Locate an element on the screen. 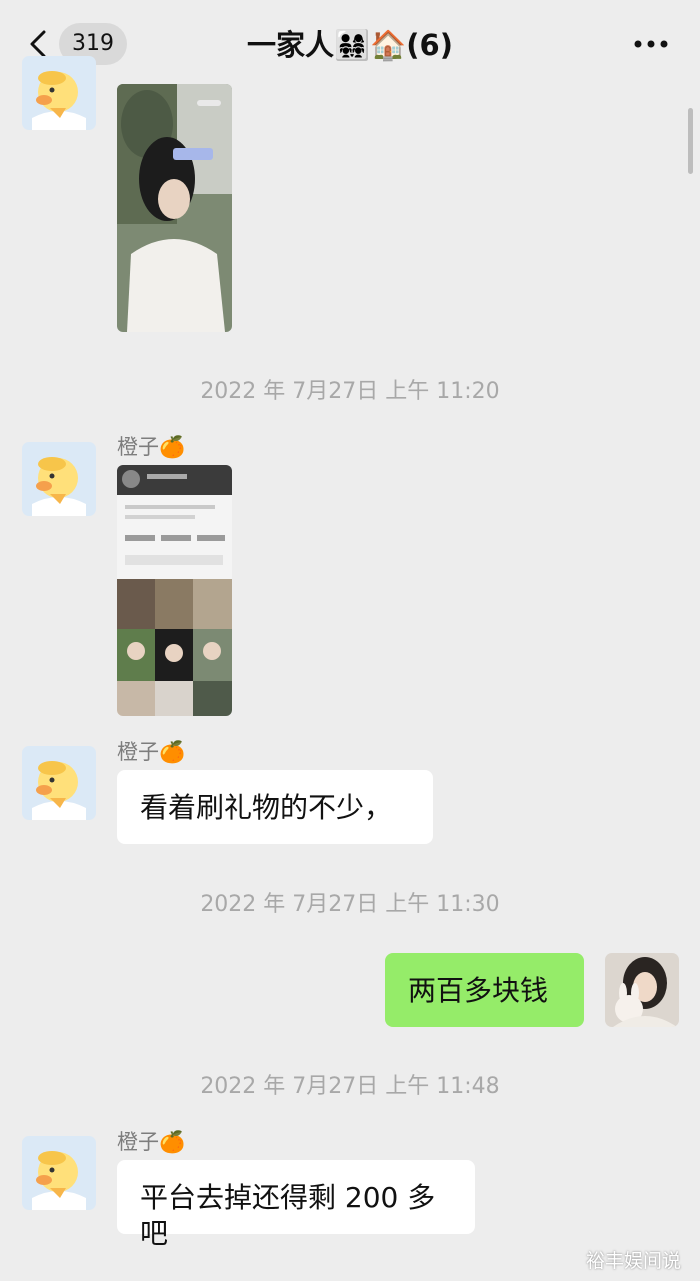  scrollbar is located at coordinates (690, 141).